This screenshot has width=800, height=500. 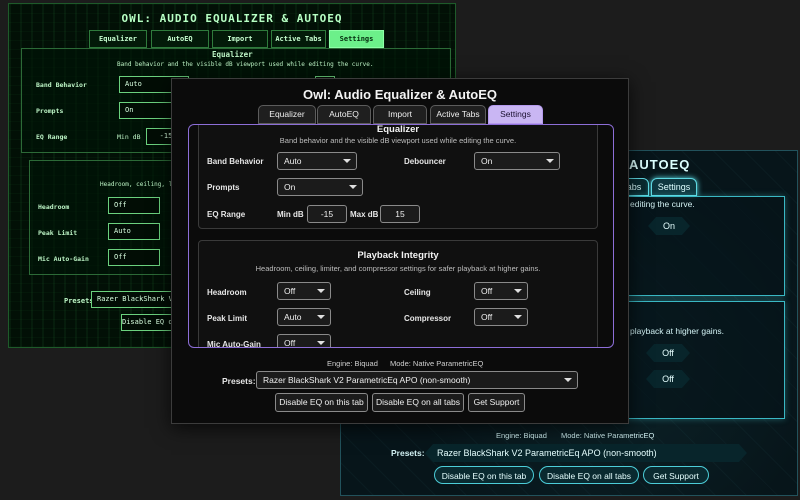 I want to click on disable-eq-tab-button: Disable EQ on this tab, so click(x=321, y=402).